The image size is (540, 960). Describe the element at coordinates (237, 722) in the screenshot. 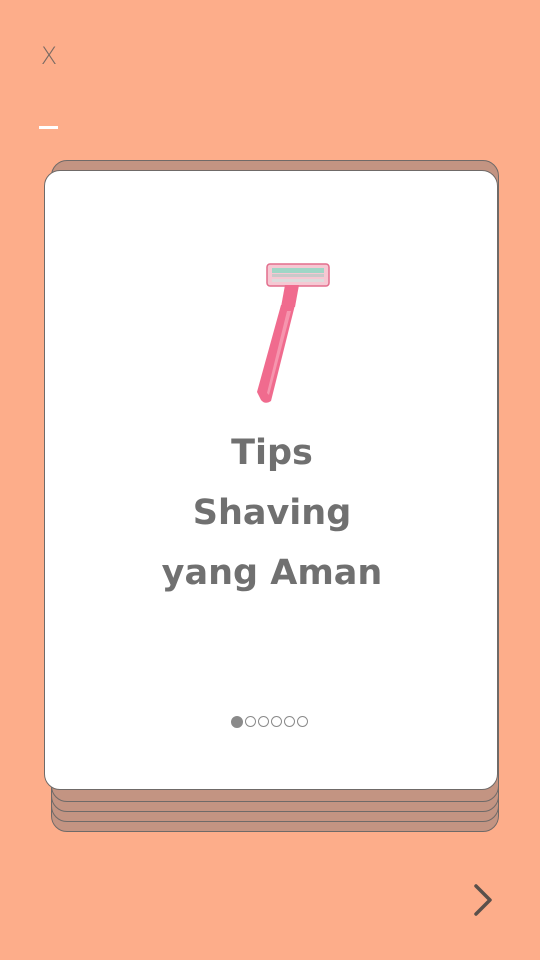

I see `page-dot-active` at that location.